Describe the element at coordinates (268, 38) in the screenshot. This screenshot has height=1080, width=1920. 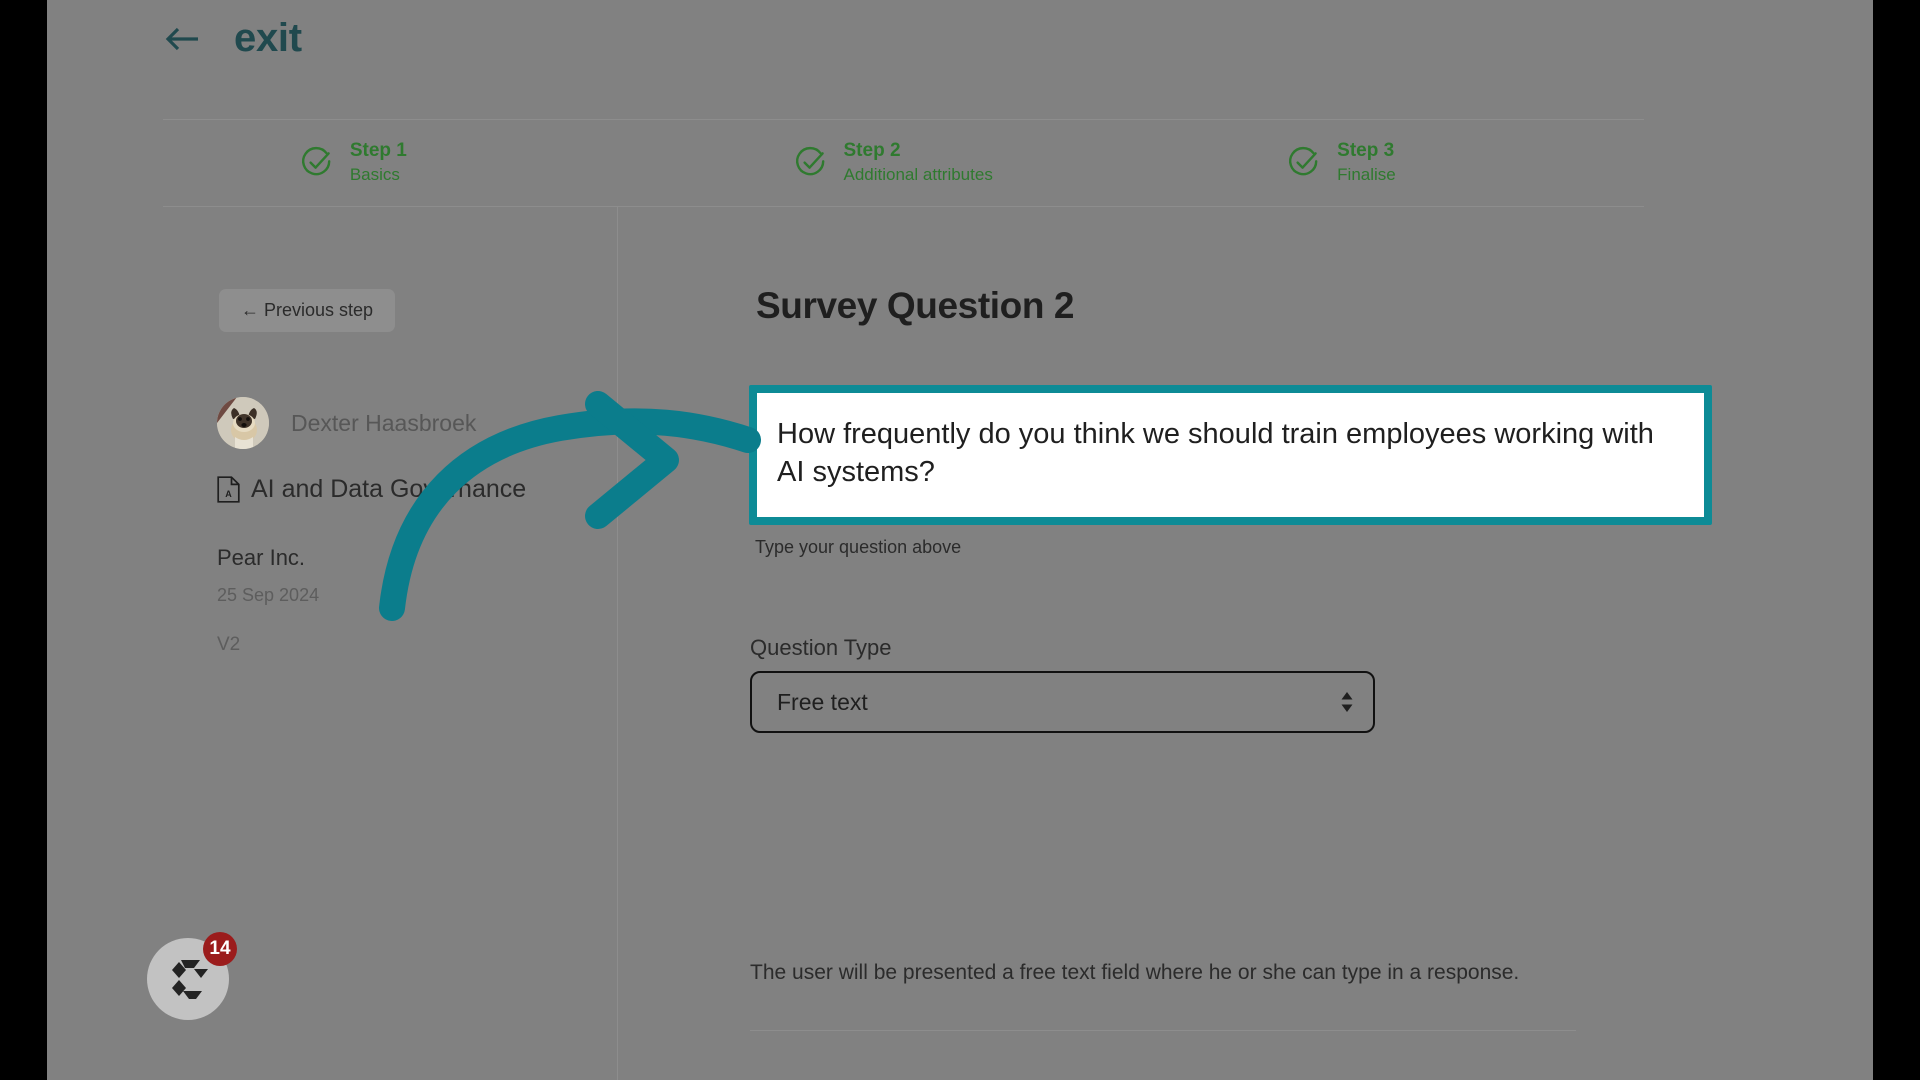
I see `exit-label: exit` at that location.